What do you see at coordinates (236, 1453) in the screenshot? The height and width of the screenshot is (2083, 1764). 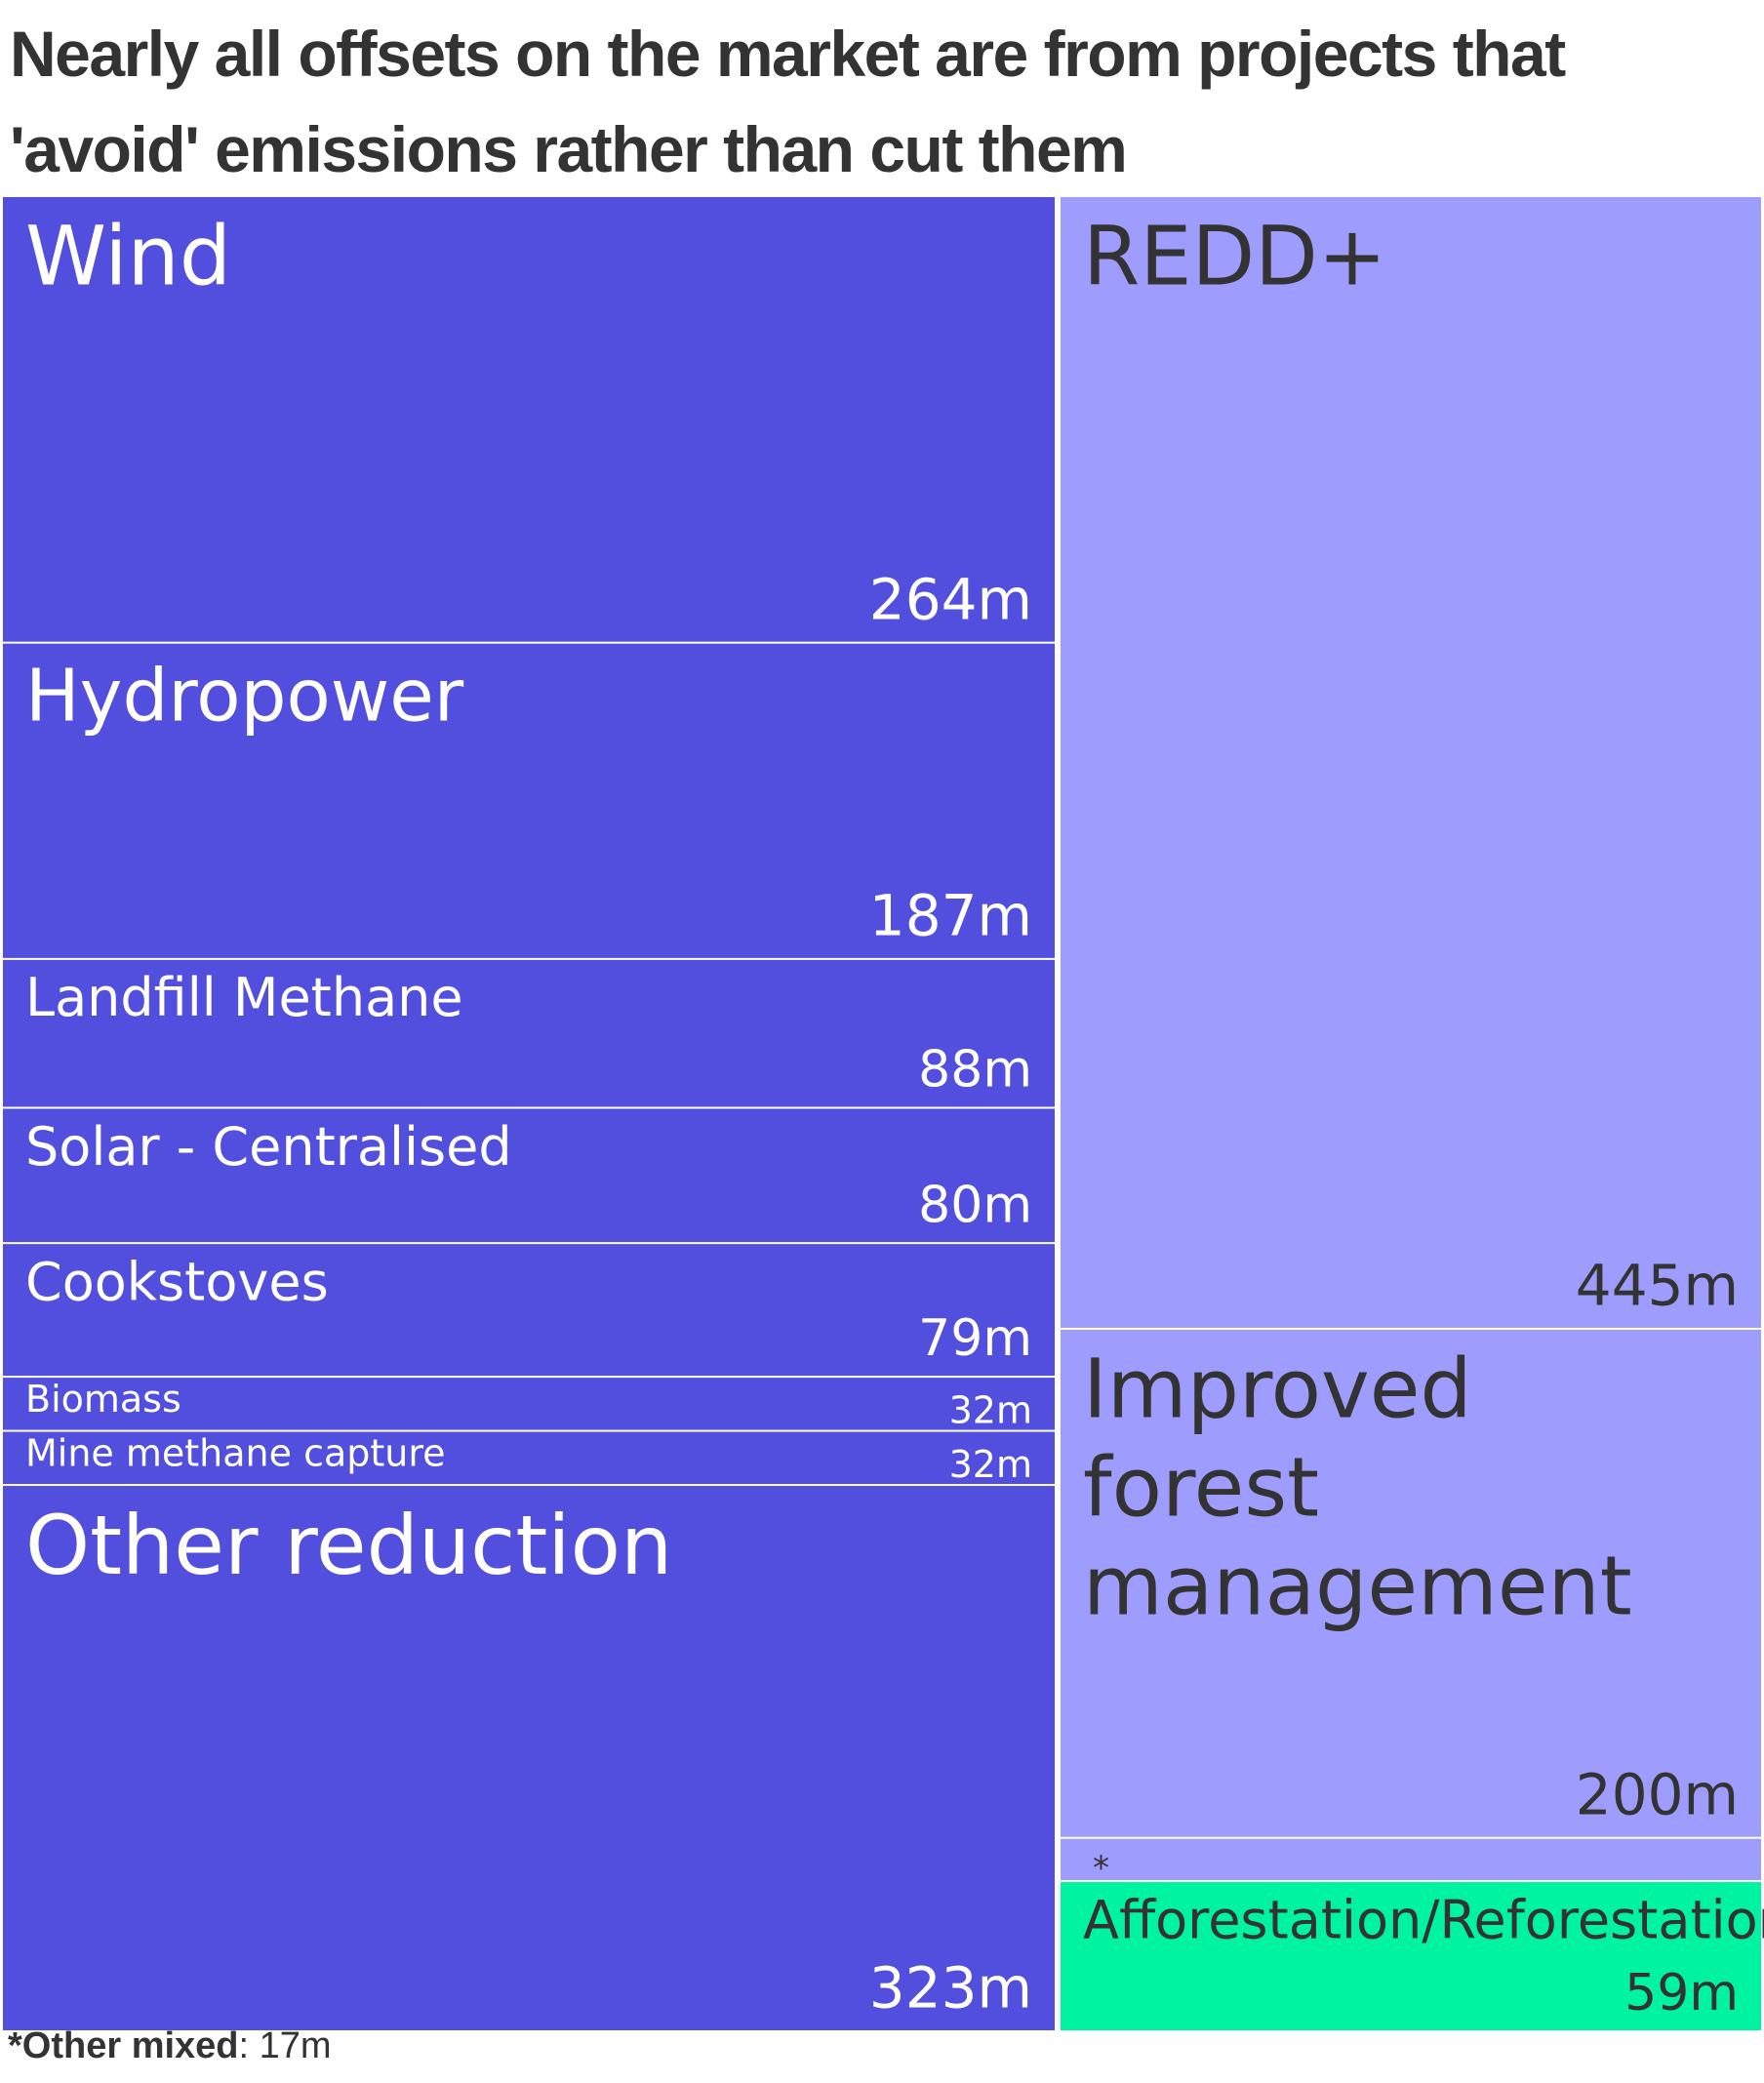 I see `cell-label: Mine methane capture` at bounding box center [236, 1453].